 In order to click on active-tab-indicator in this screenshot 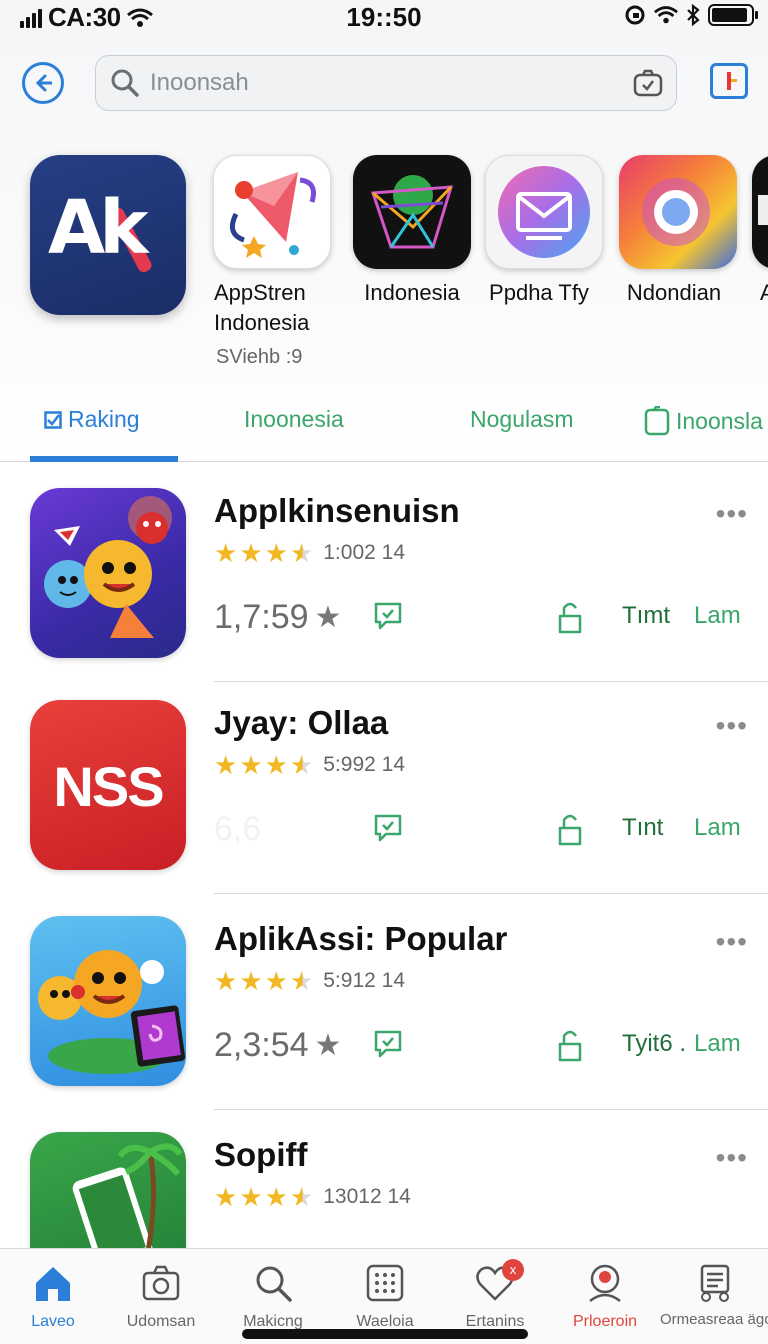, I will do `click(104, 459)`.